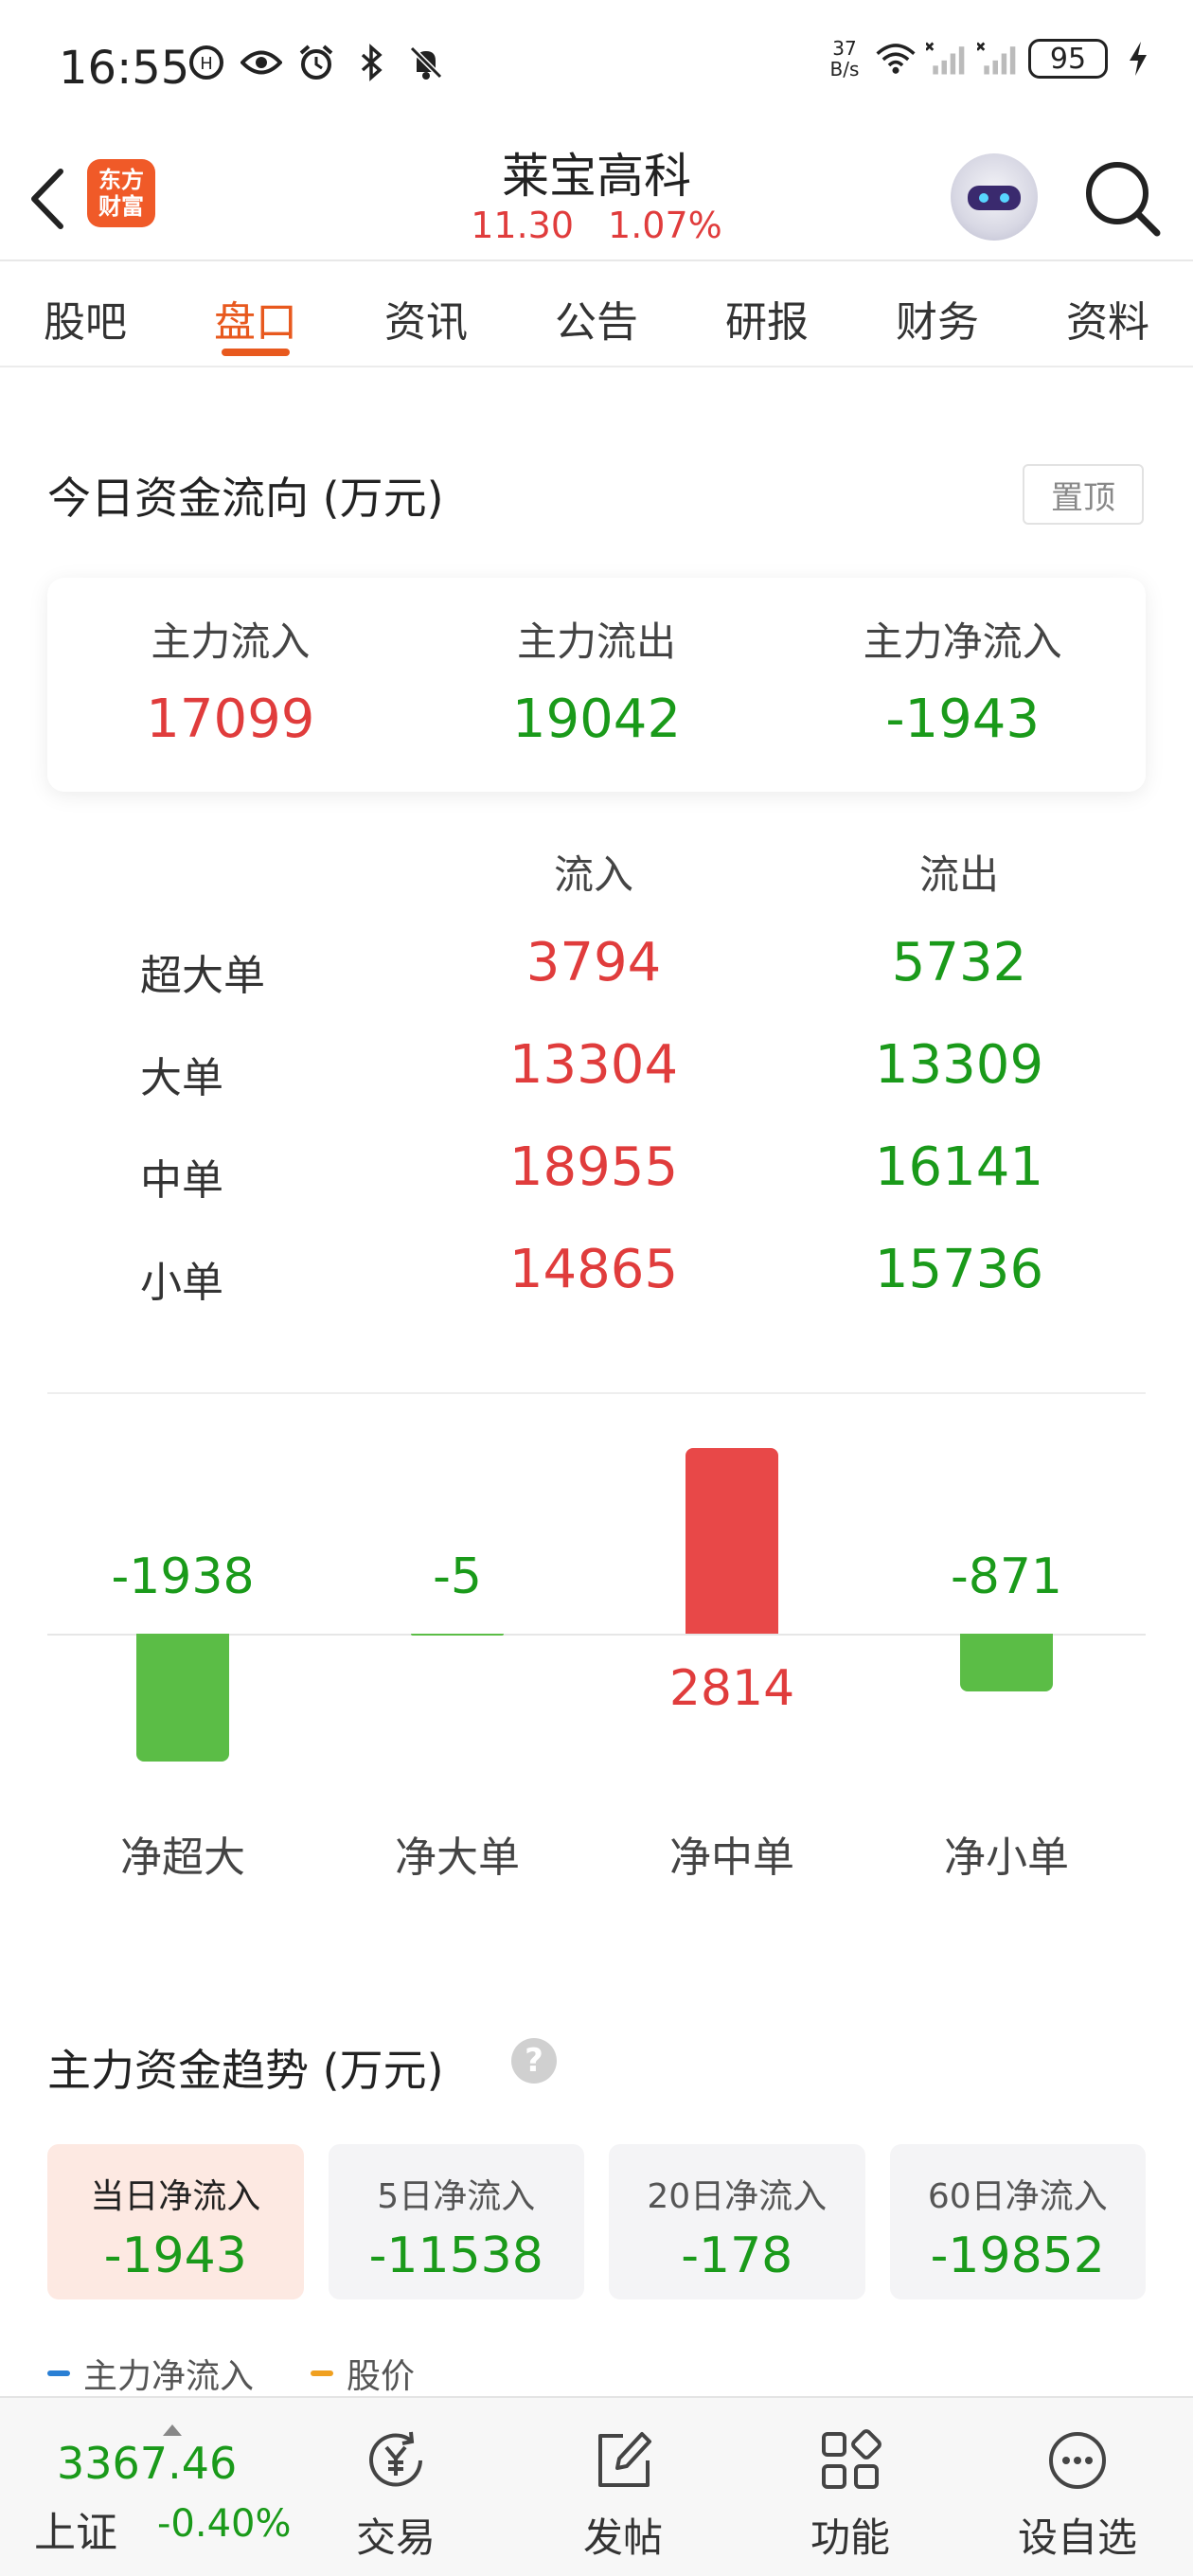 This screenshot has width=1193, height=2576. I want to click on inflow-value: 14865, so click(593, 1269).